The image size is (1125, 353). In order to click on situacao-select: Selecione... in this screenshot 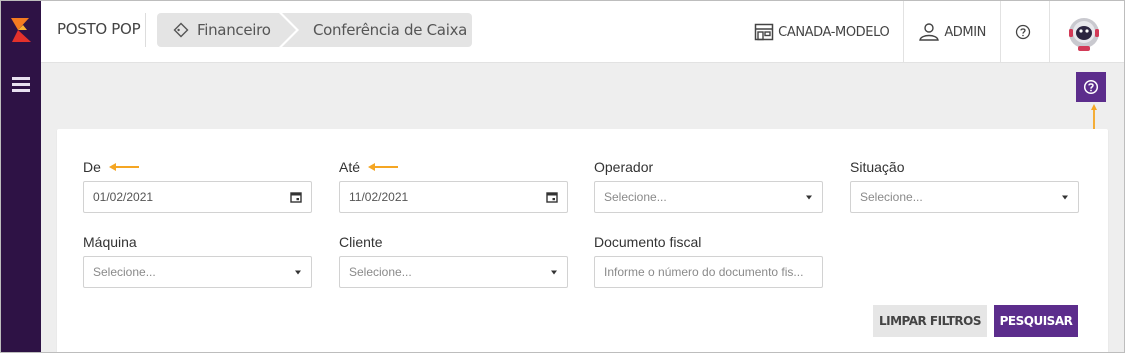, I will do `click(964, 197)`.